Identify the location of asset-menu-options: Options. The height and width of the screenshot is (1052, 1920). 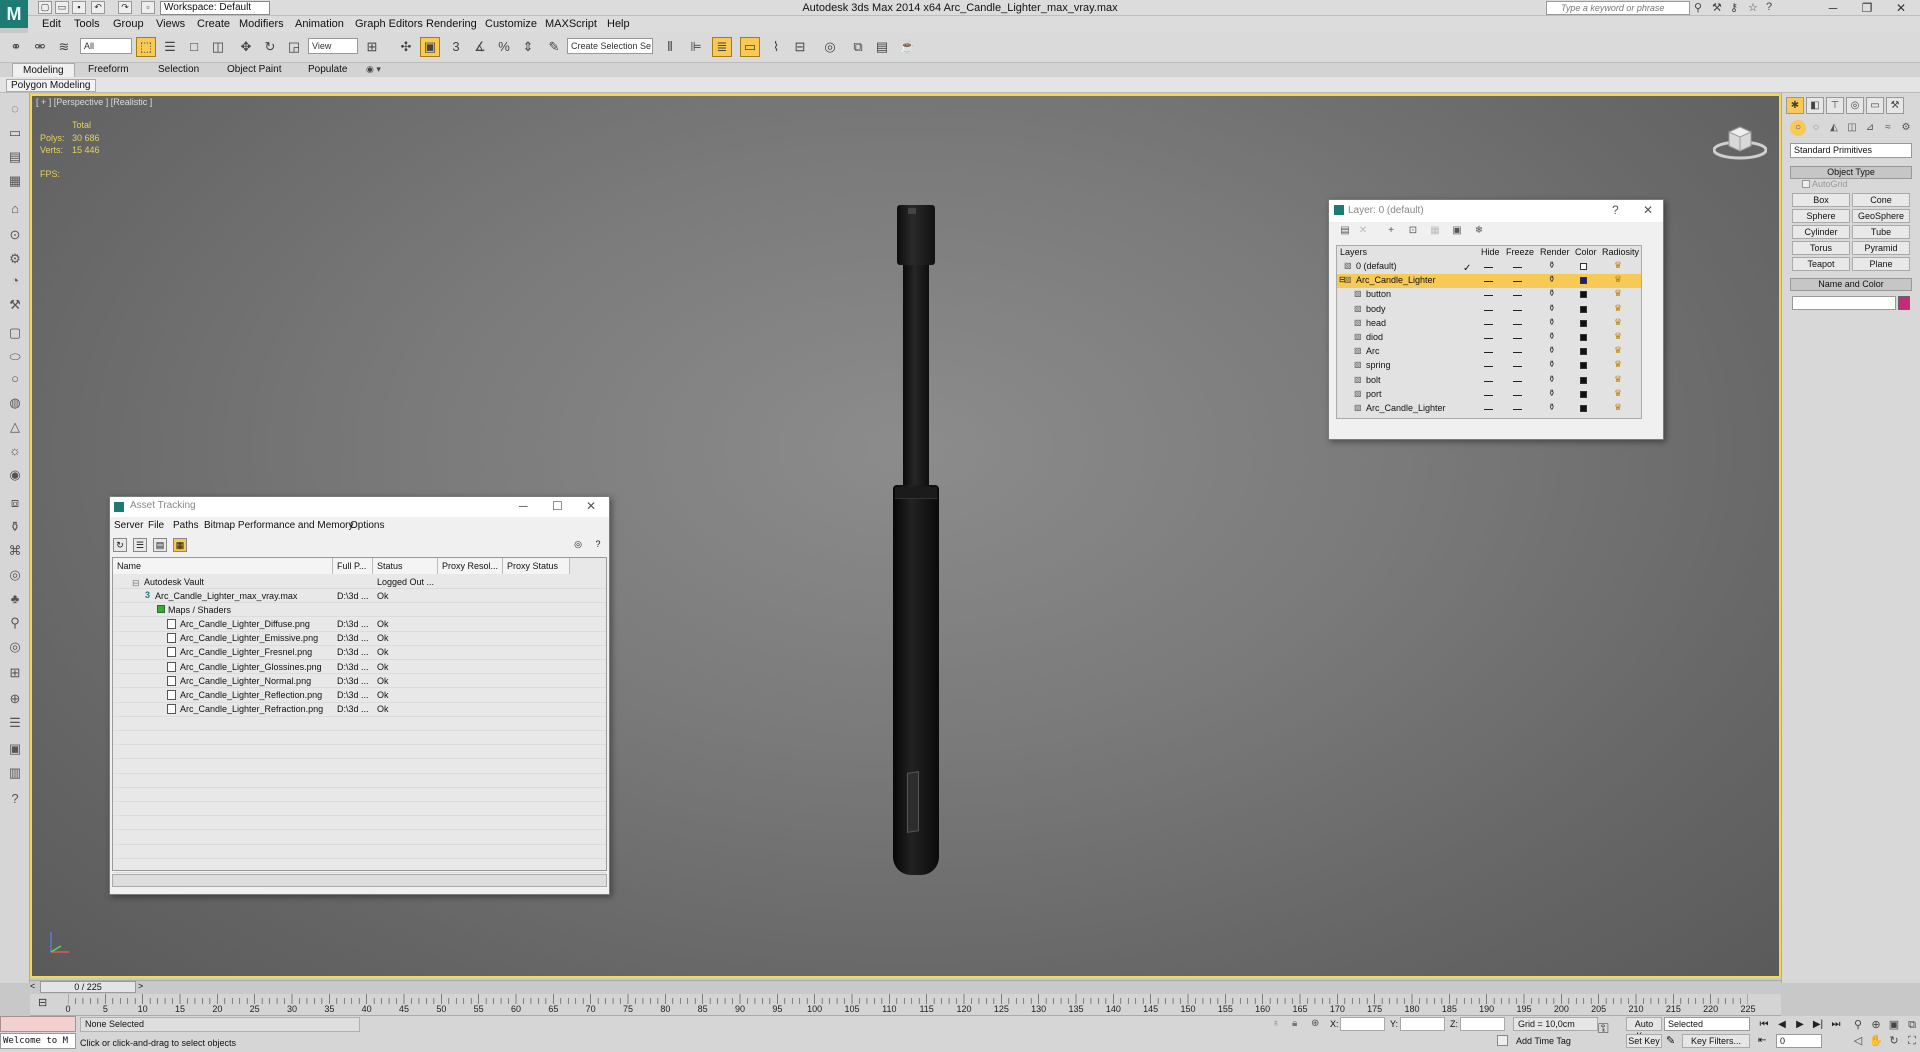
(367, 527).